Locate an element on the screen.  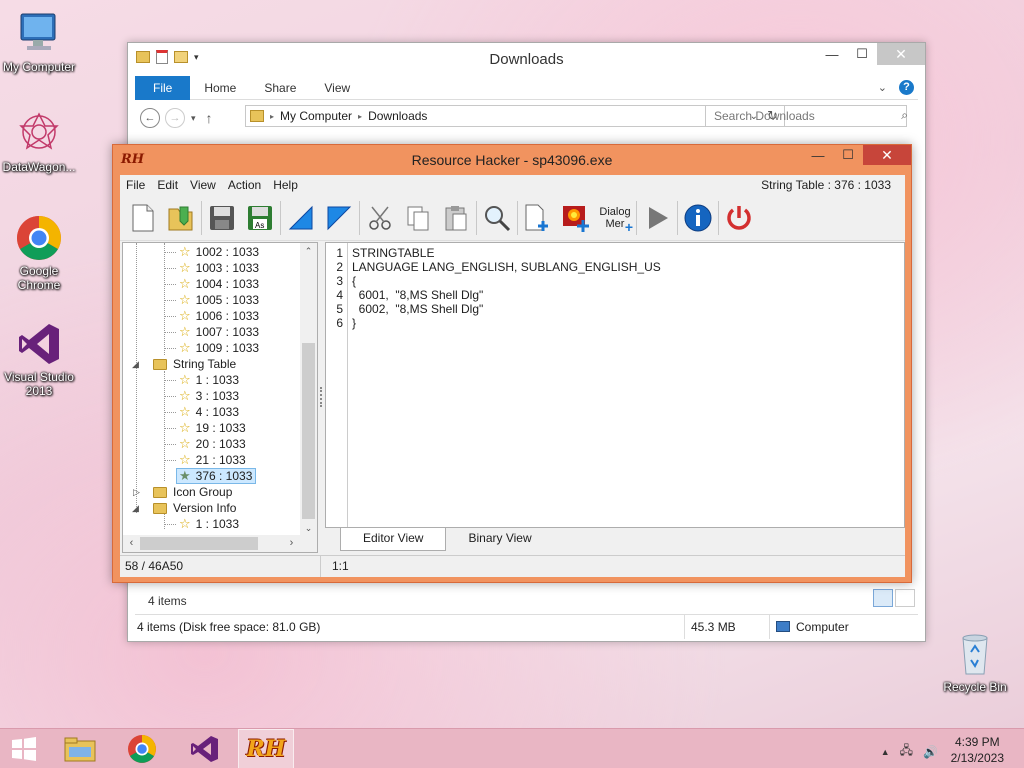
search-icon: ⌕ is located at coordinates (904, 115).